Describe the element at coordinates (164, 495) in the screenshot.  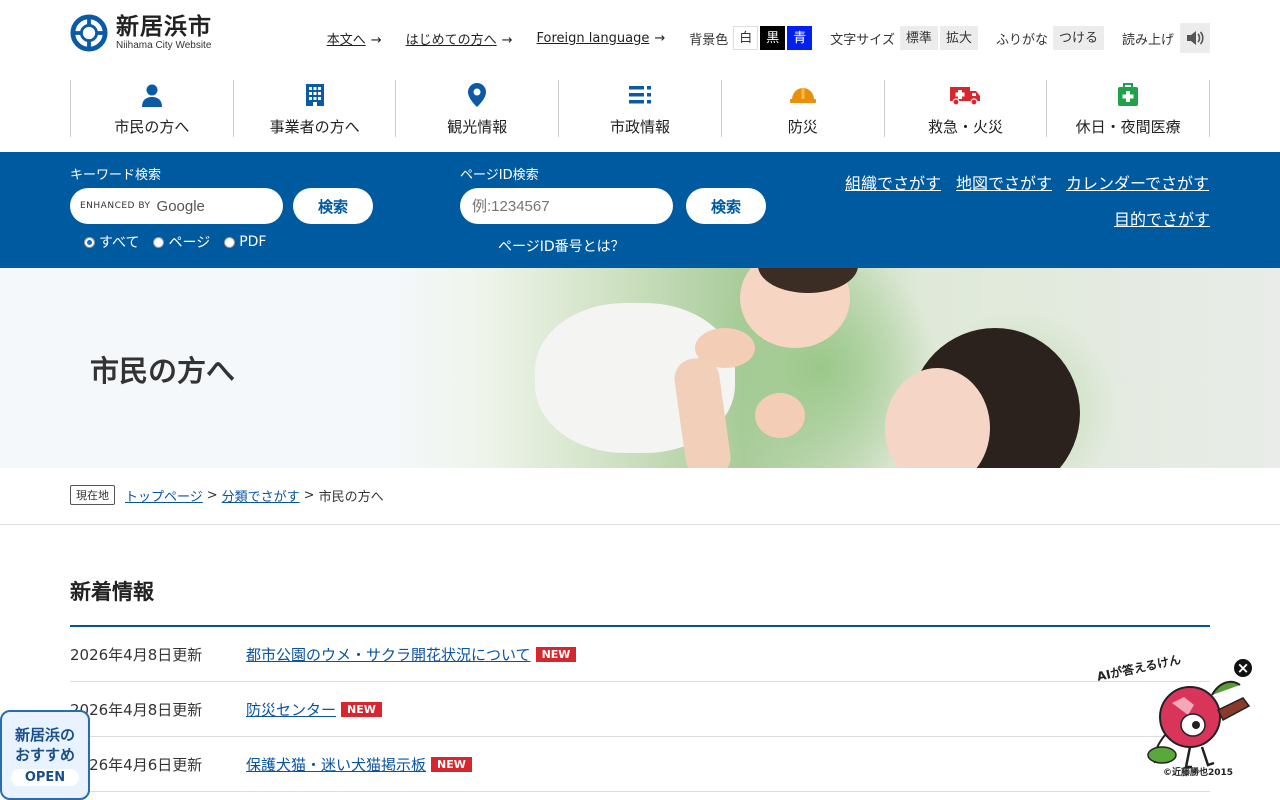
I see `breadcrumb-home-link: トップページ` at that location.